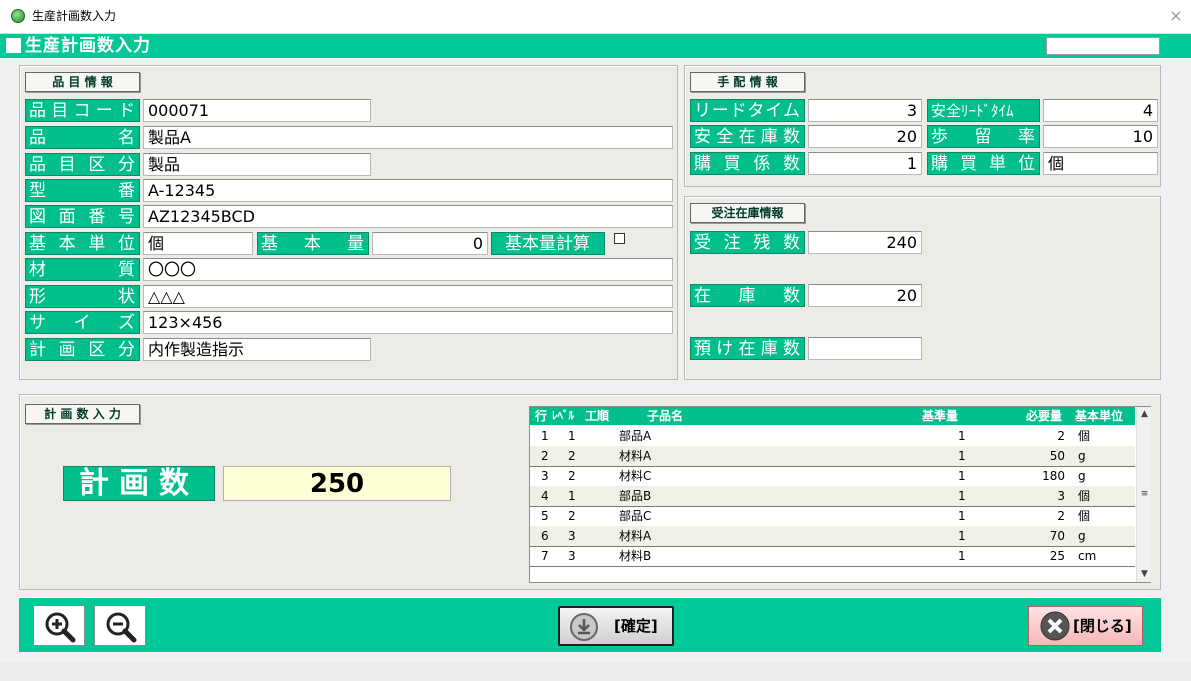 This screenshot has height=681, width=1191. Describe the element at coordinates (1144, 574) in the screenshot. I see `scroll-down-icon: ▼` at that location.